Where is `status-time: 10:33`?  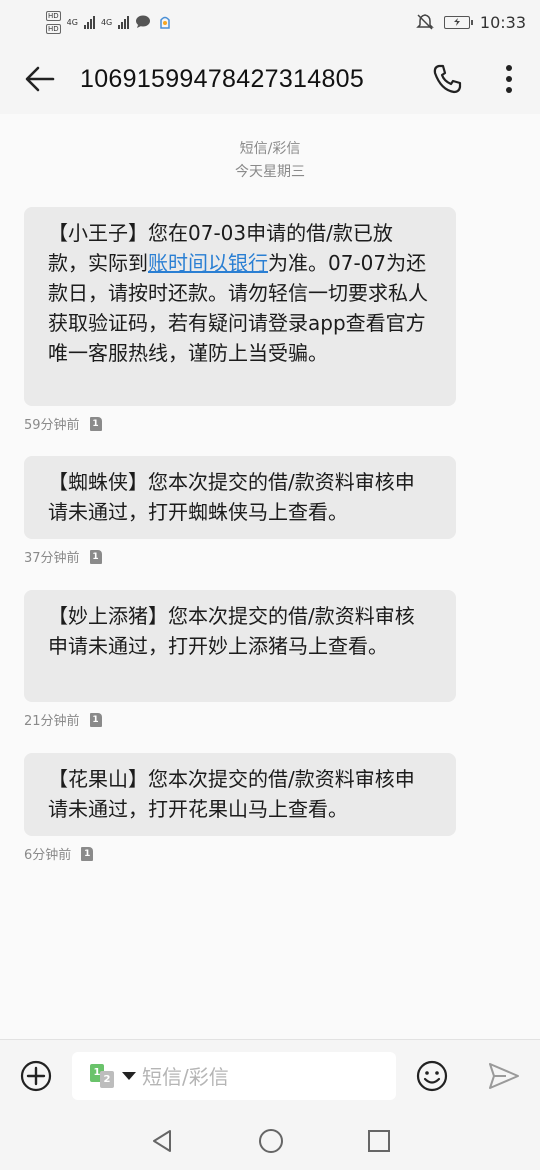
status-time: 10:33 is located at coordinates (502, 22).